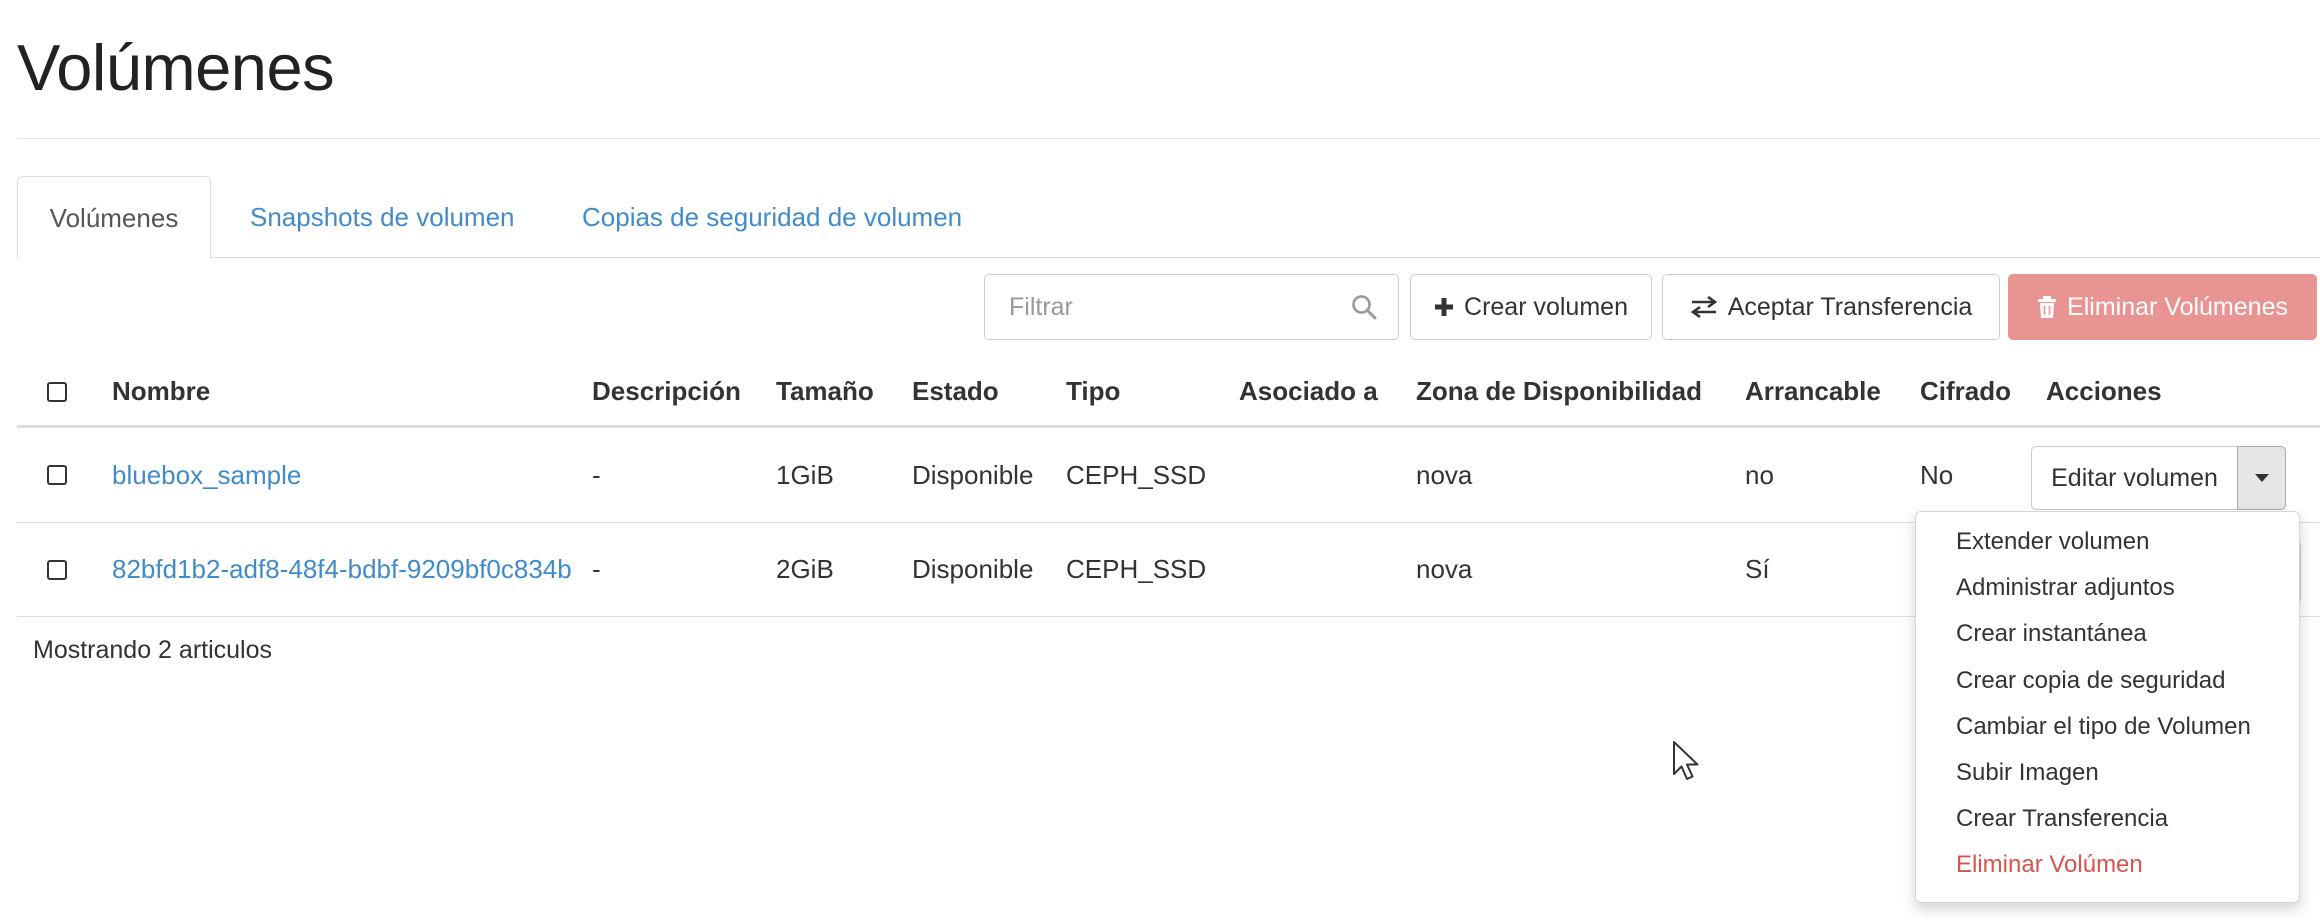 This screenshot has width=2320, height=920. Describe the element at coordinates (2049, 865) in the screenshot. I see `menu-delete-volume: Eliminar Volúmen` at that location.